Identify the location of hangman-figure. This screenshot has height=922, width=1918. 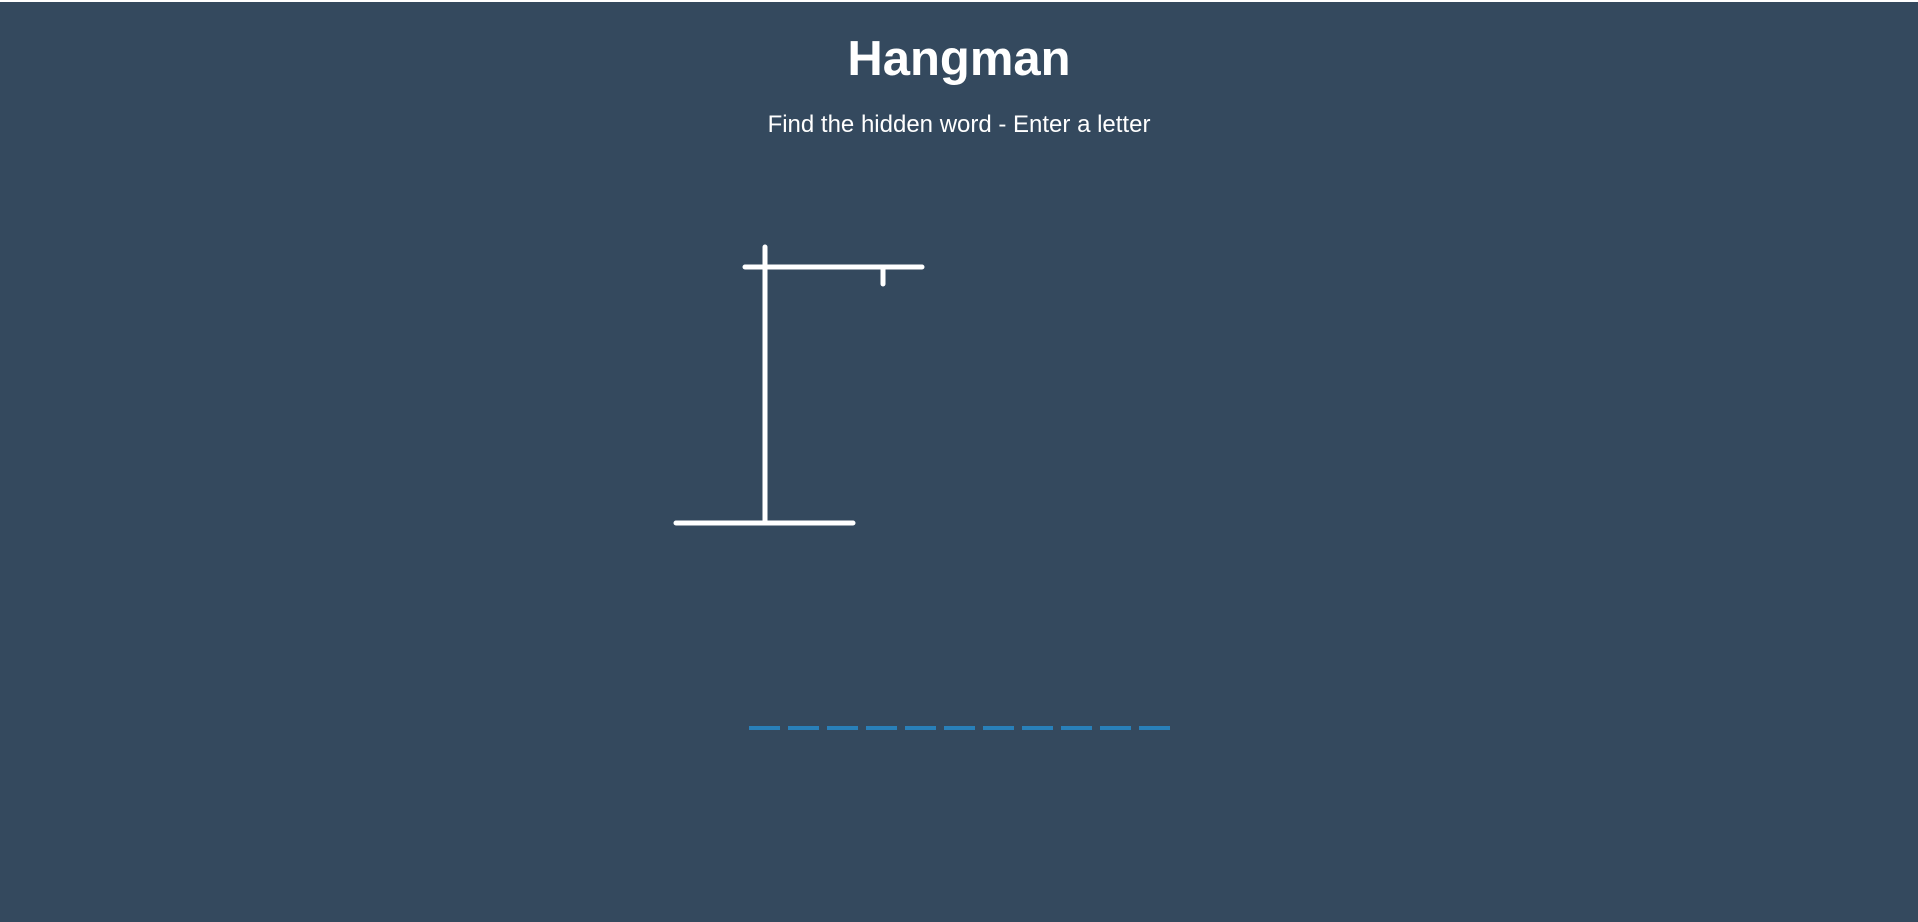
(799, 385).